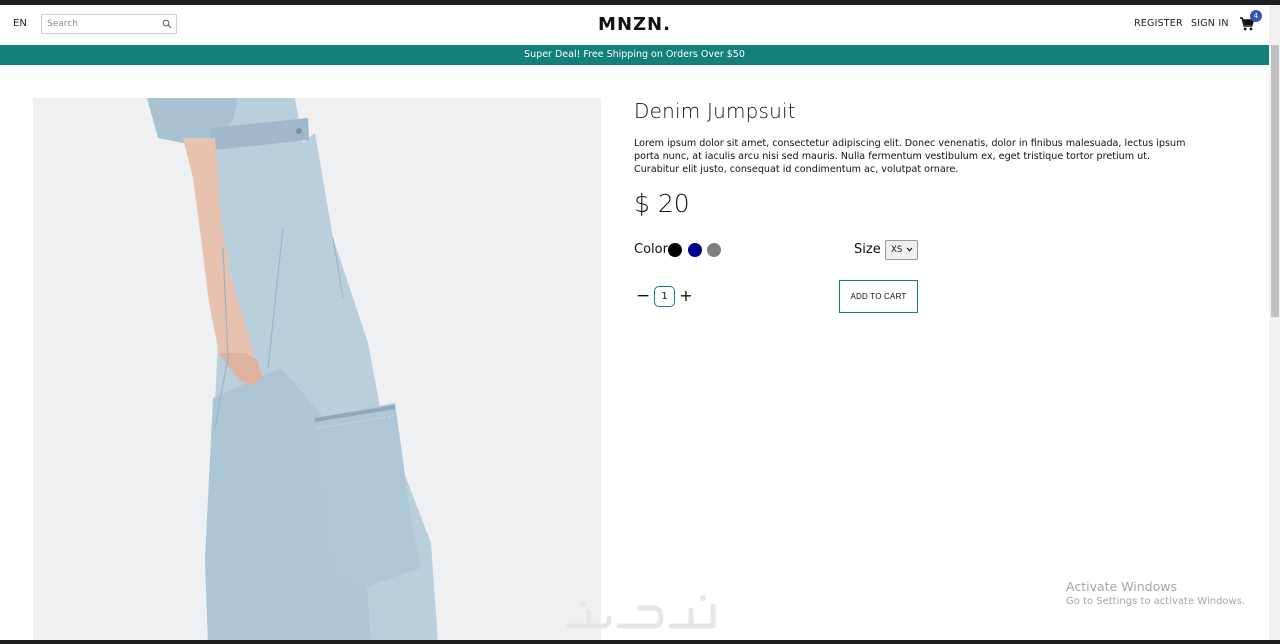  I want to click on quantity-value: 1, so click(664, 296).